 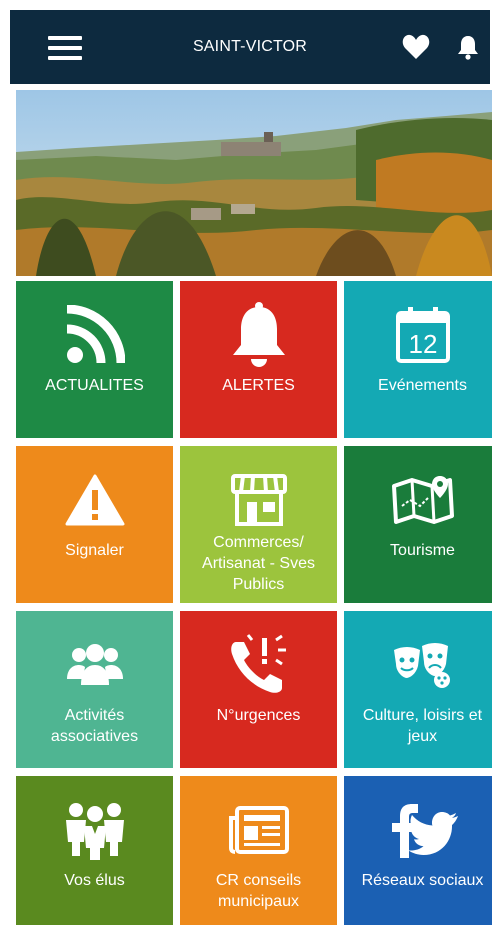 I want to click on tile-alertes: ALERTES, so click(x=258, y=359).